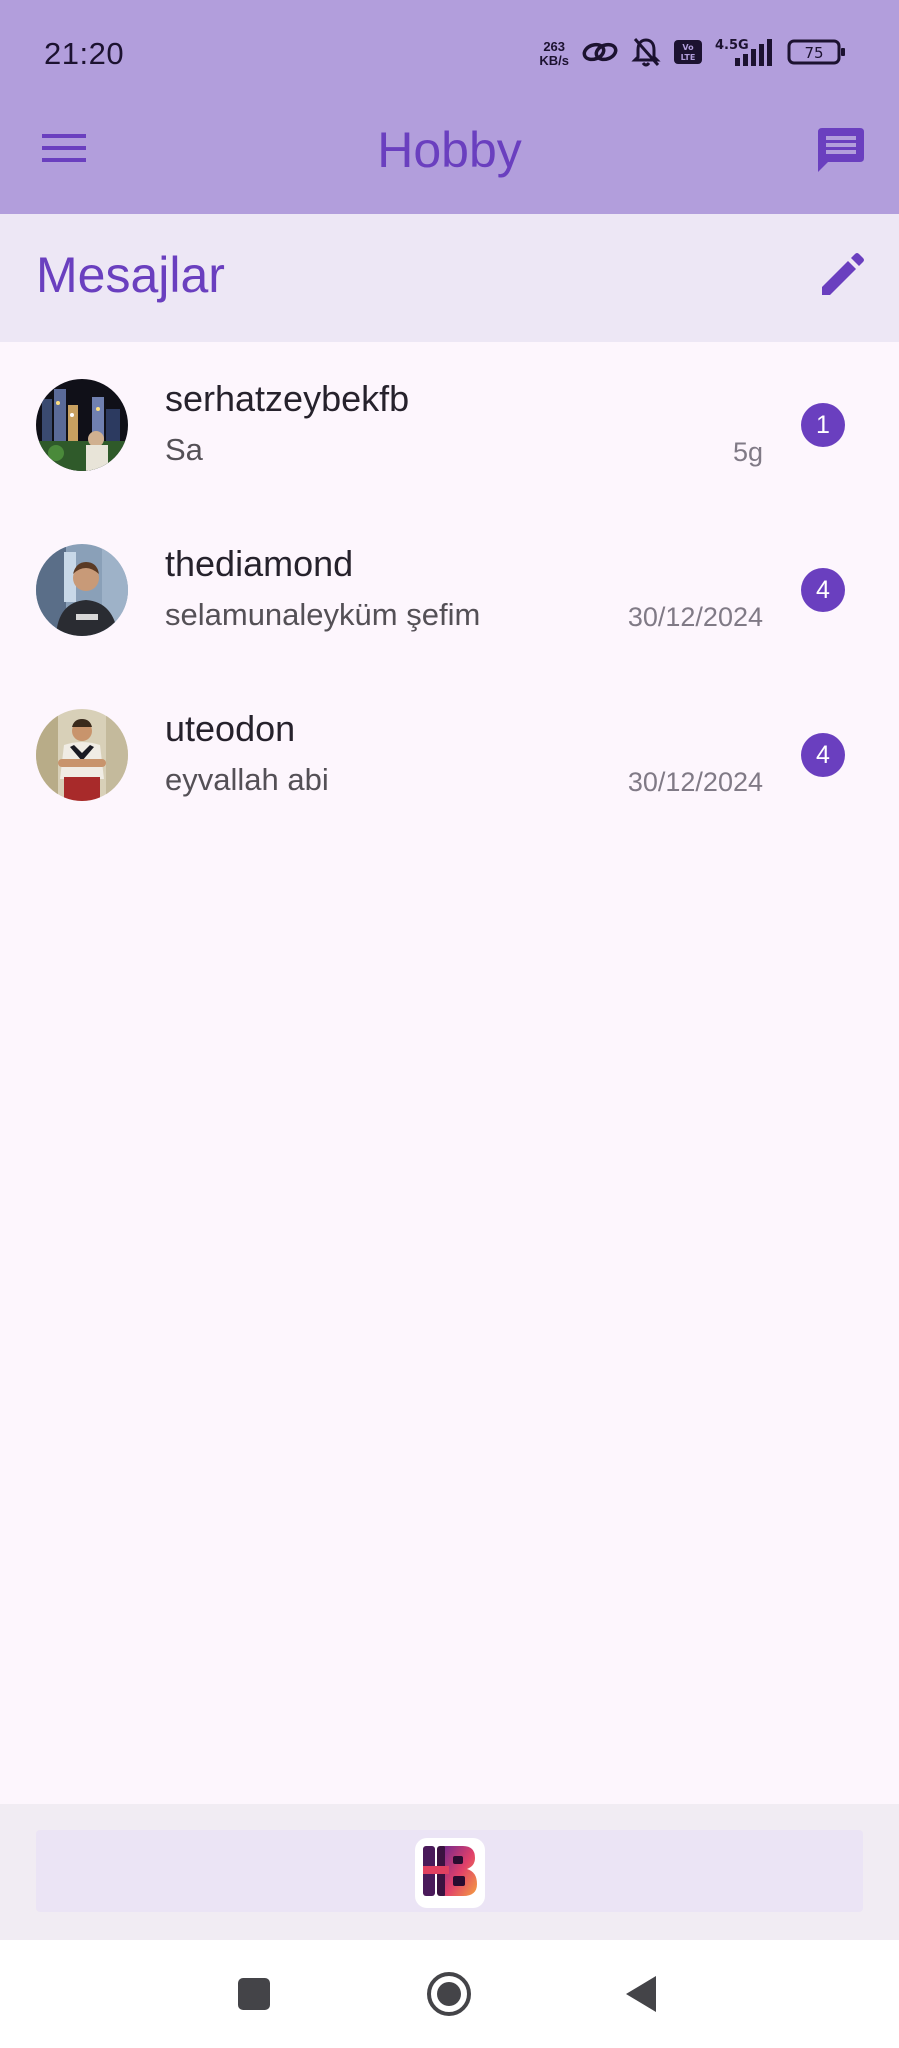 The width and height of the screenshot is (899, 2048). I want to click on chat-icon, so click(841, 152).